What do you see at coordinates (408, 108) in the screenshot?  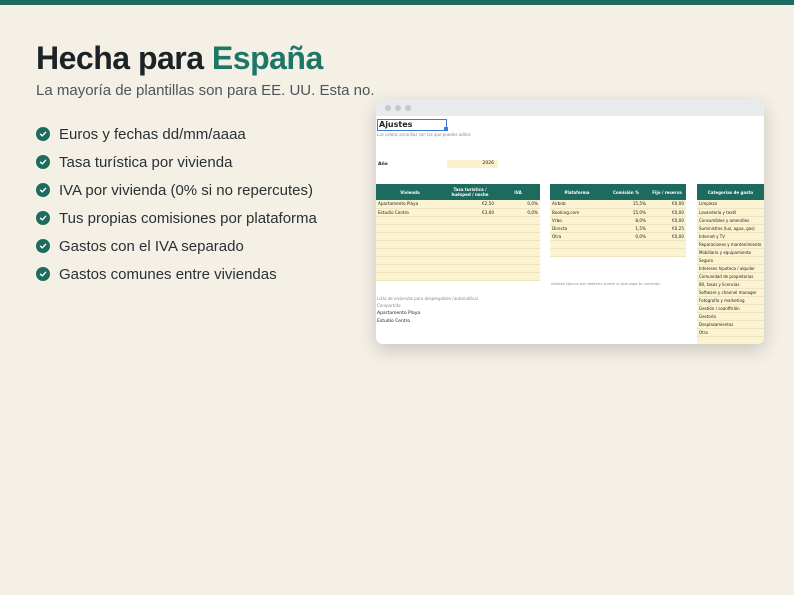 I see `window-dot-maximize` at bounding box center [408, 108].